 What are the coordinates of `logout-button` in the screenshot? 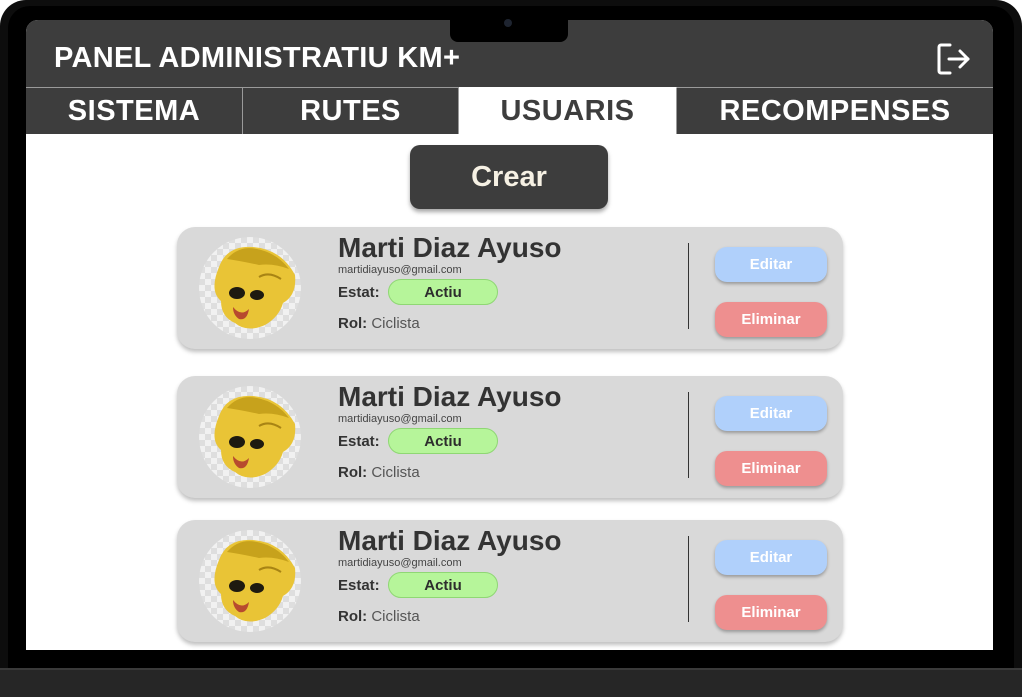 It's located at (954, 59).